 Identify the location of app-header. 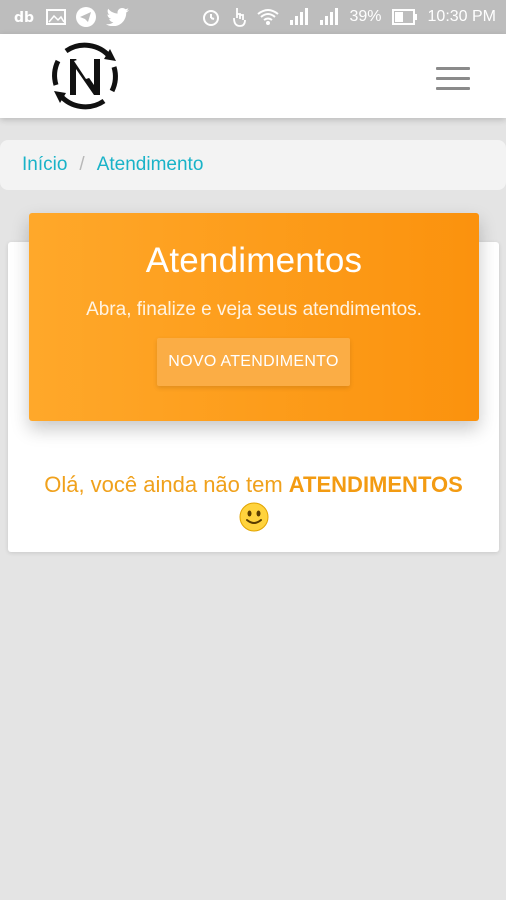
(253, 76).